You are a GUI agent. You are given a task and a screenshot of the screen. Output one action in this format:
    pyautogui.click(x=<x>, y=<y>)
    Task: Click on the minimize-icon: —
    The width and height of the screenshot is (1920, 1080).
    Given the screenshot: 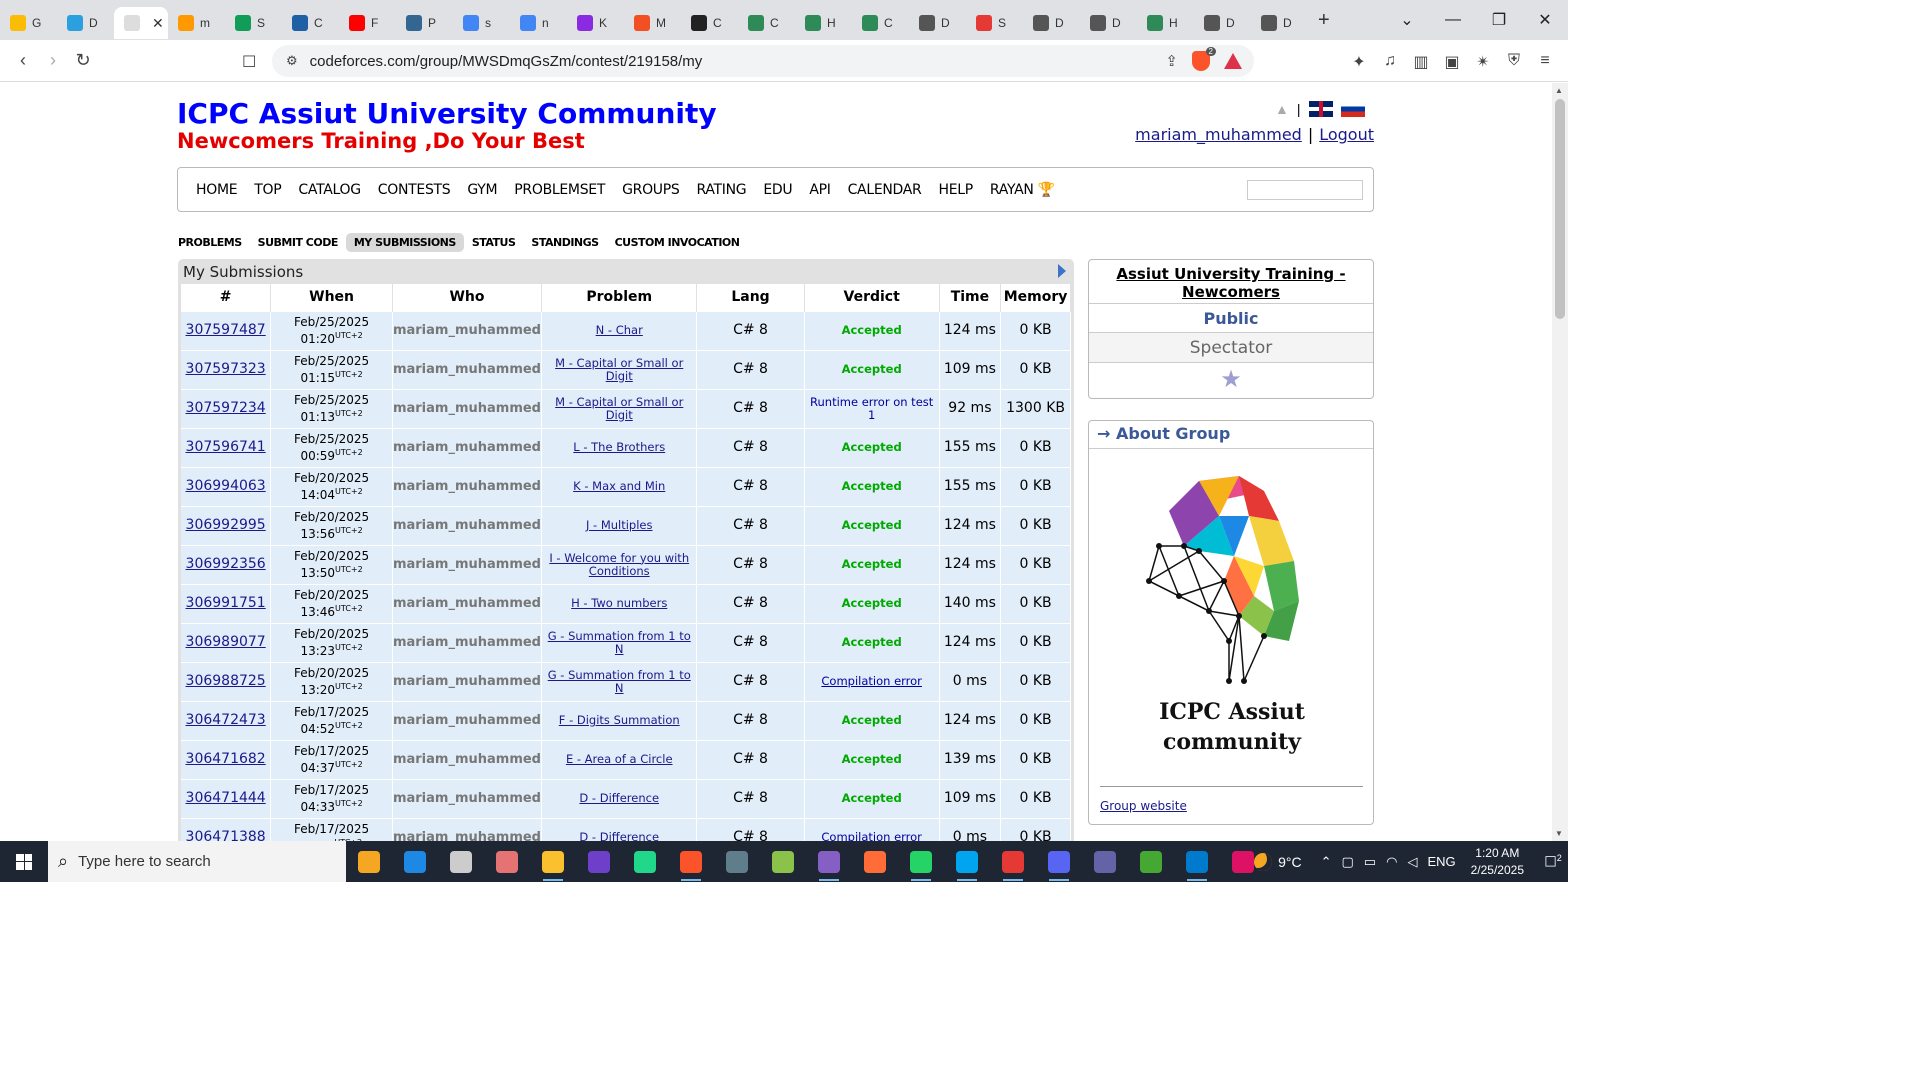 What is the action you would take?
    pyautogui.click(x=1453, y=20)
    